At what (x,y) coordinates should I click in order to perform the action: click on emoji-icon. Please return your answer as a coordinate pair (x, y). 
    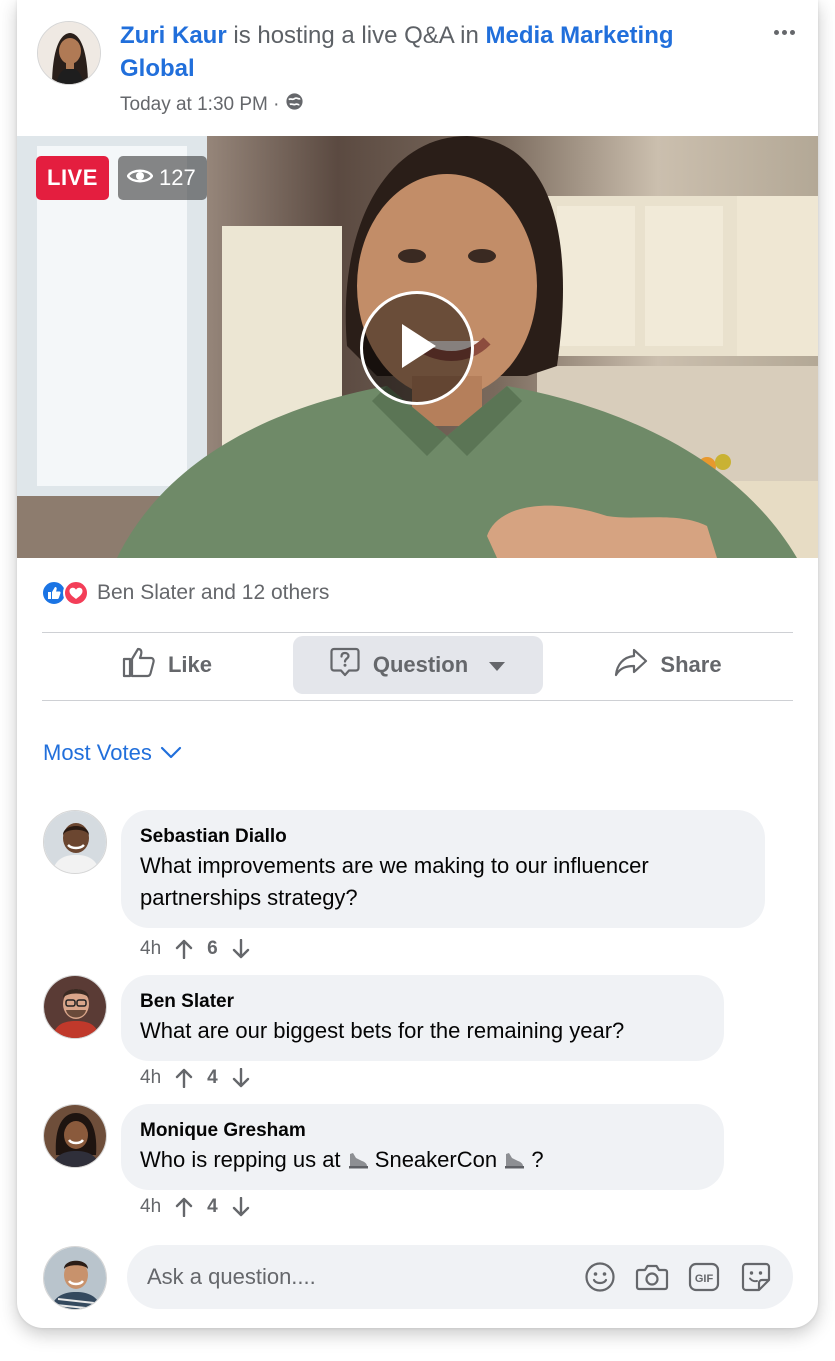
    Looking at the image, I should click on (600, 1277).